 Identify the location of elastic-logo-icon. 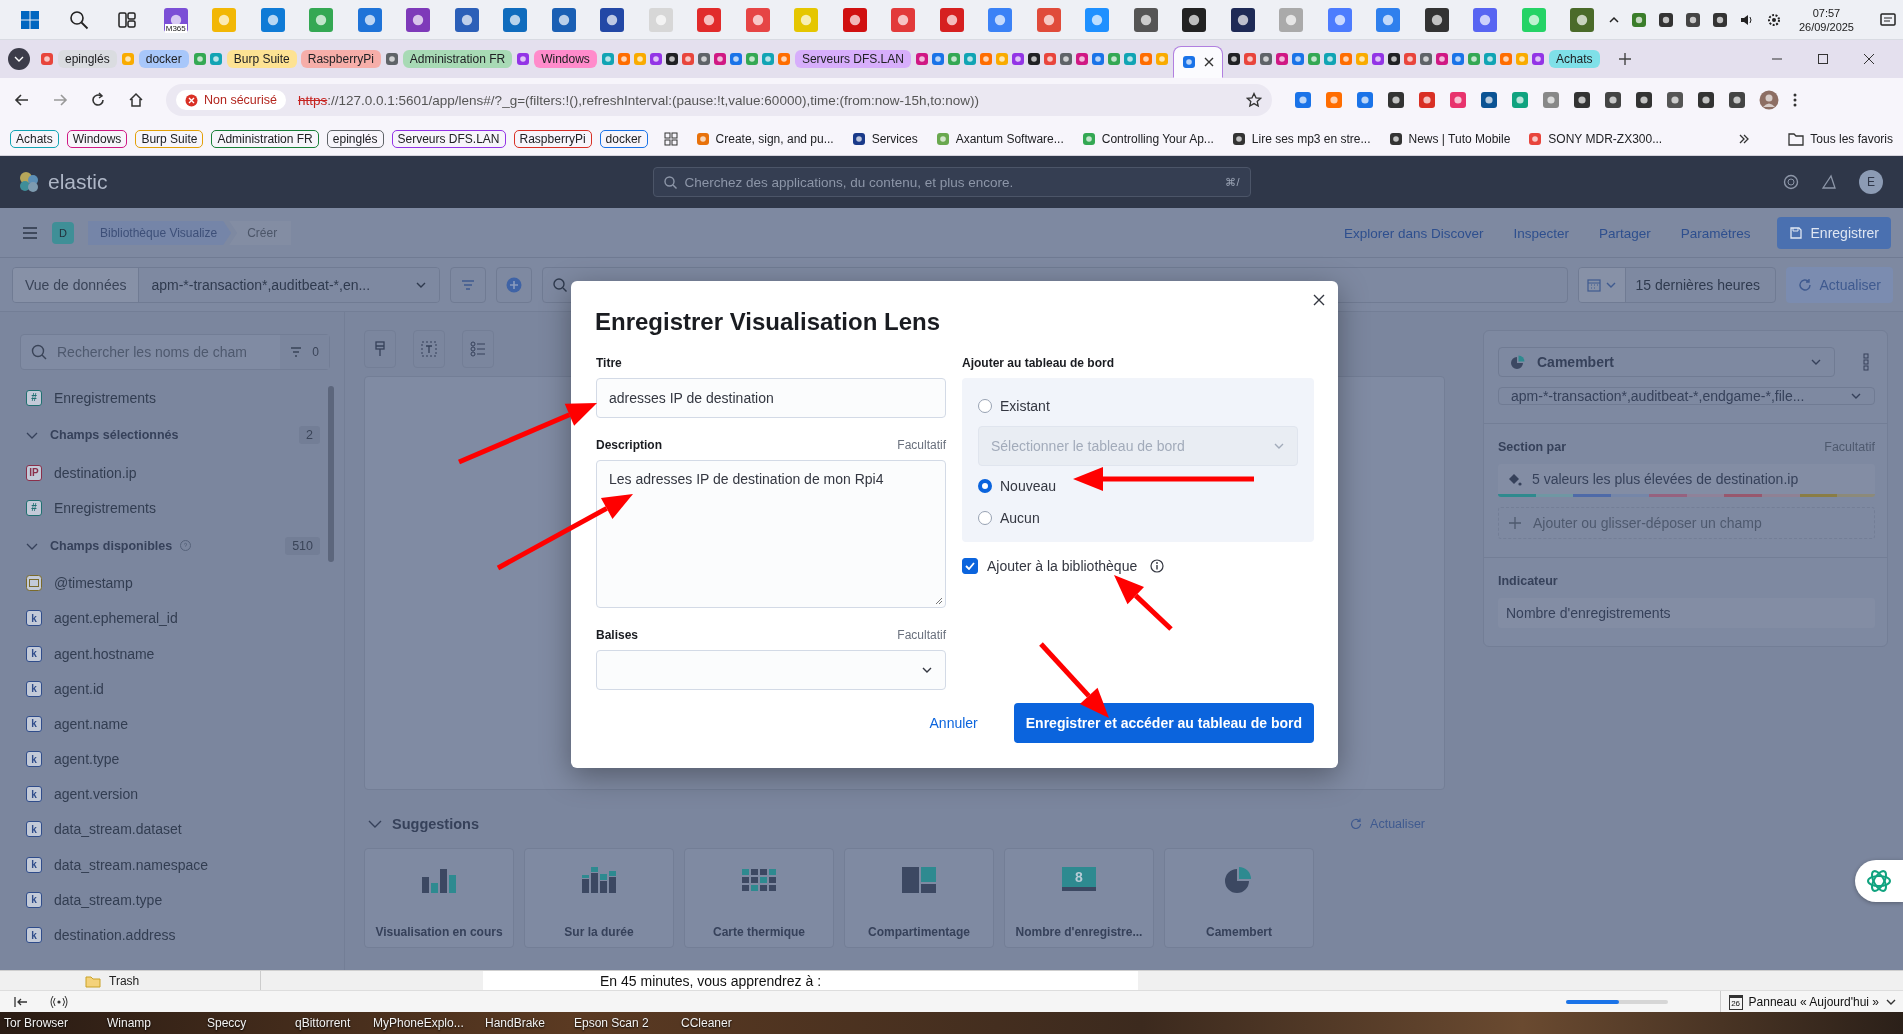
(29, 182).